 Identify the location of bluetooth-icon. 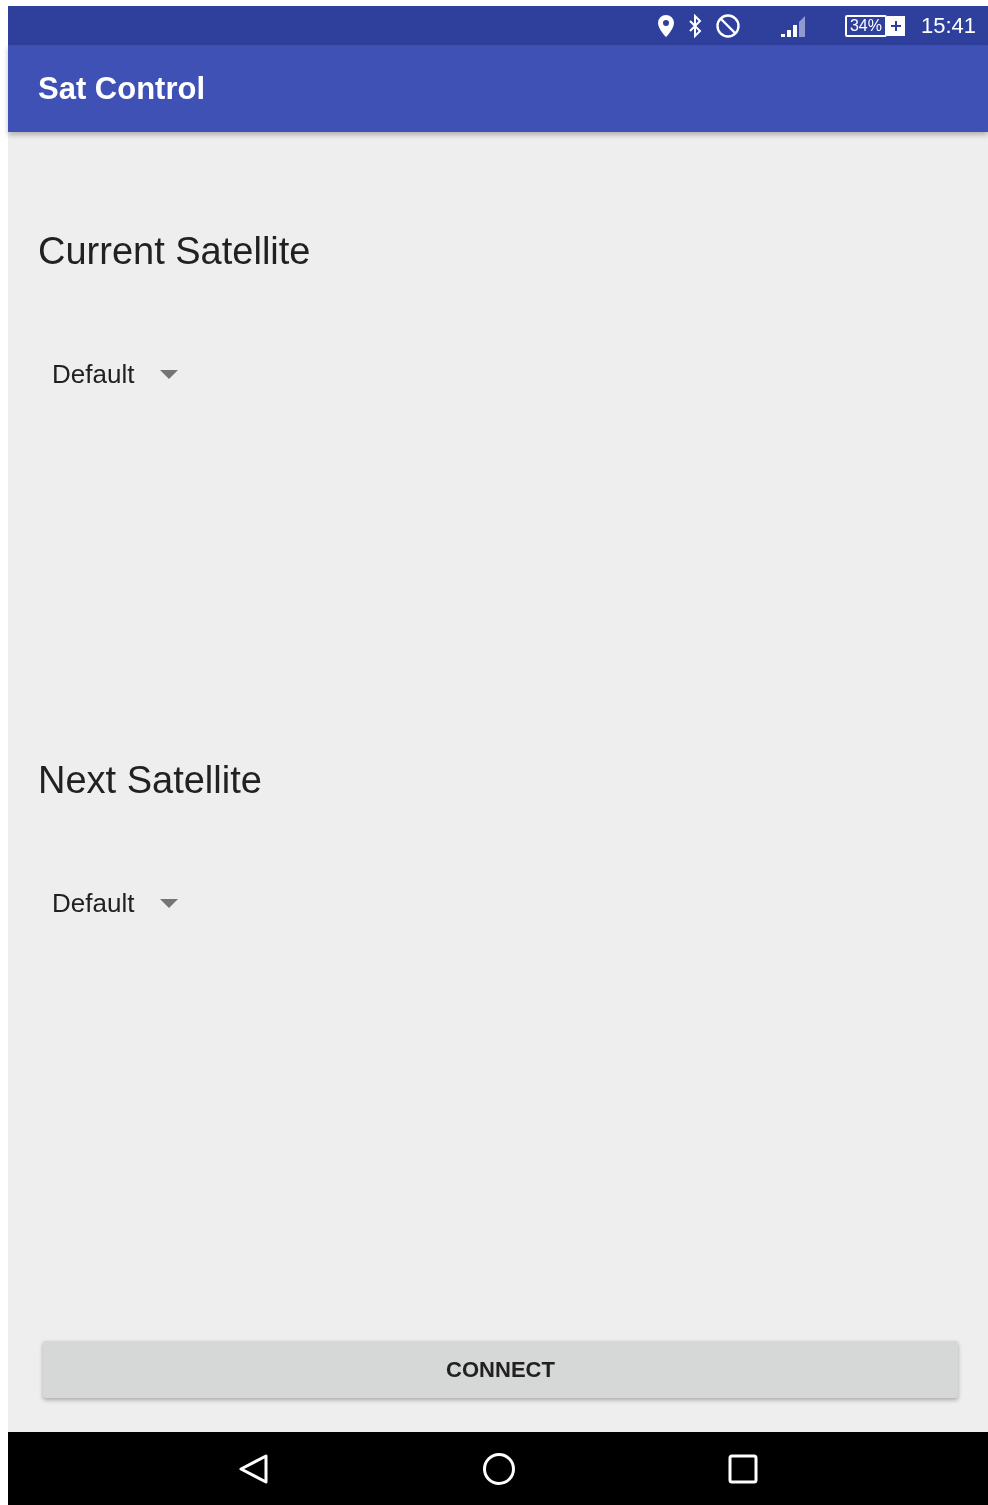
(694, 25).